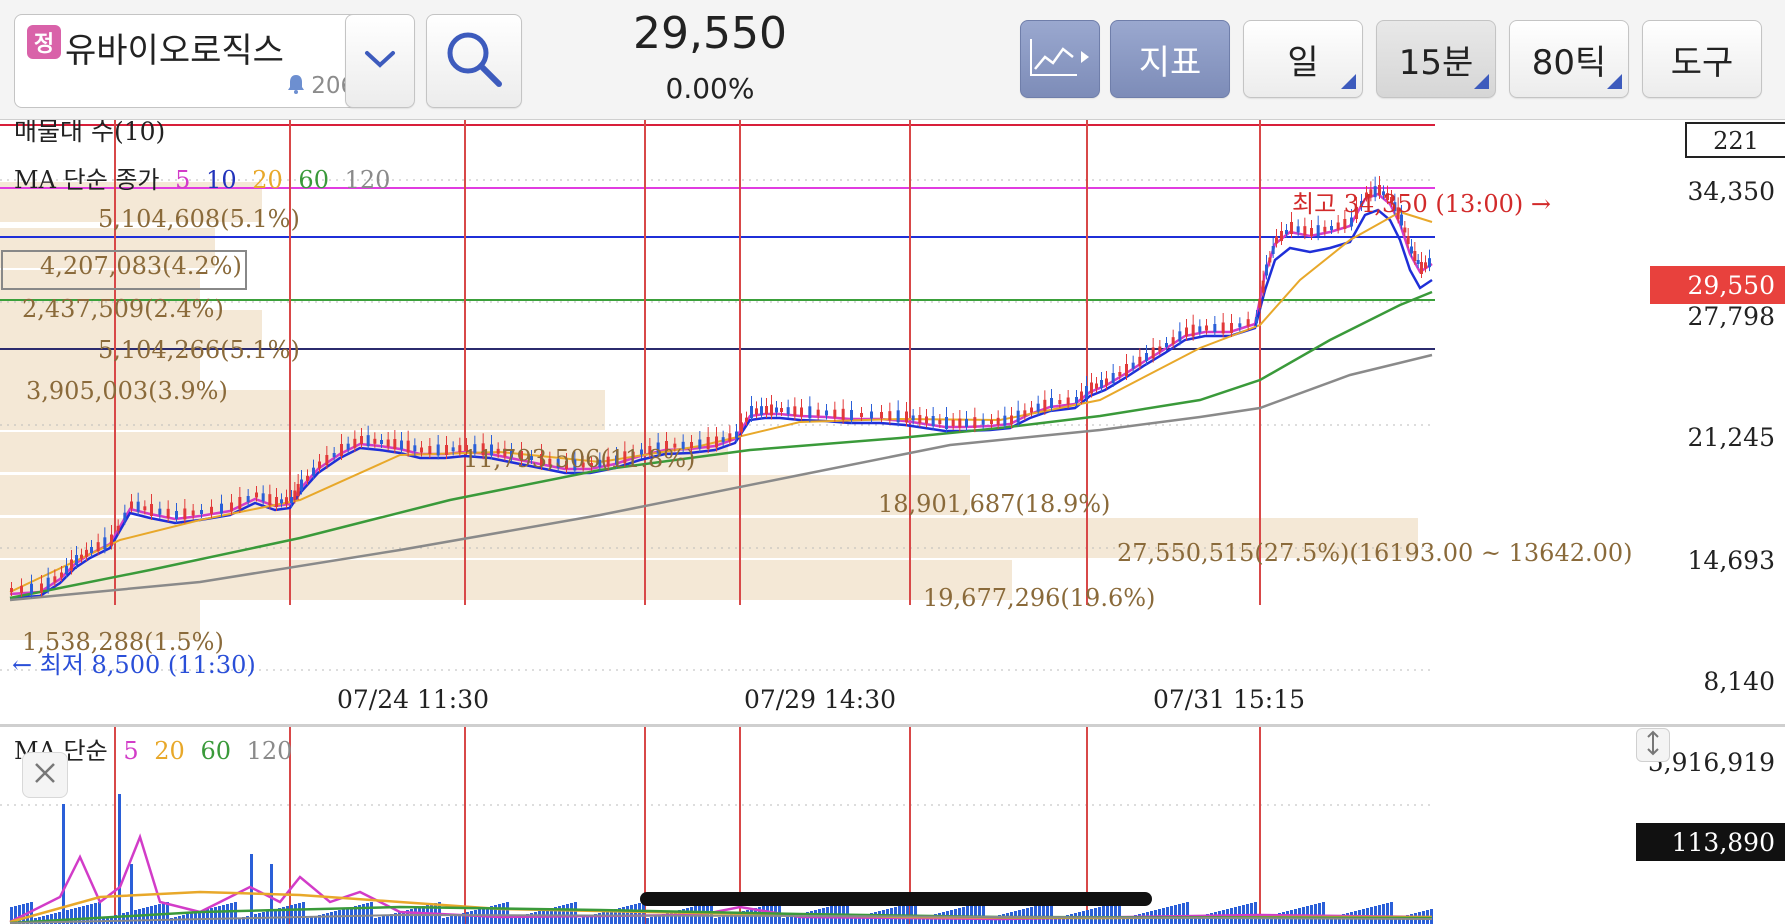 Image resolution: width=1785 pixels, height=924 pixels. What do you see at coordinates (710, 88) in the screenshot?
I see `price-change-rate: 0.00%` at bounding box center [710, 88].